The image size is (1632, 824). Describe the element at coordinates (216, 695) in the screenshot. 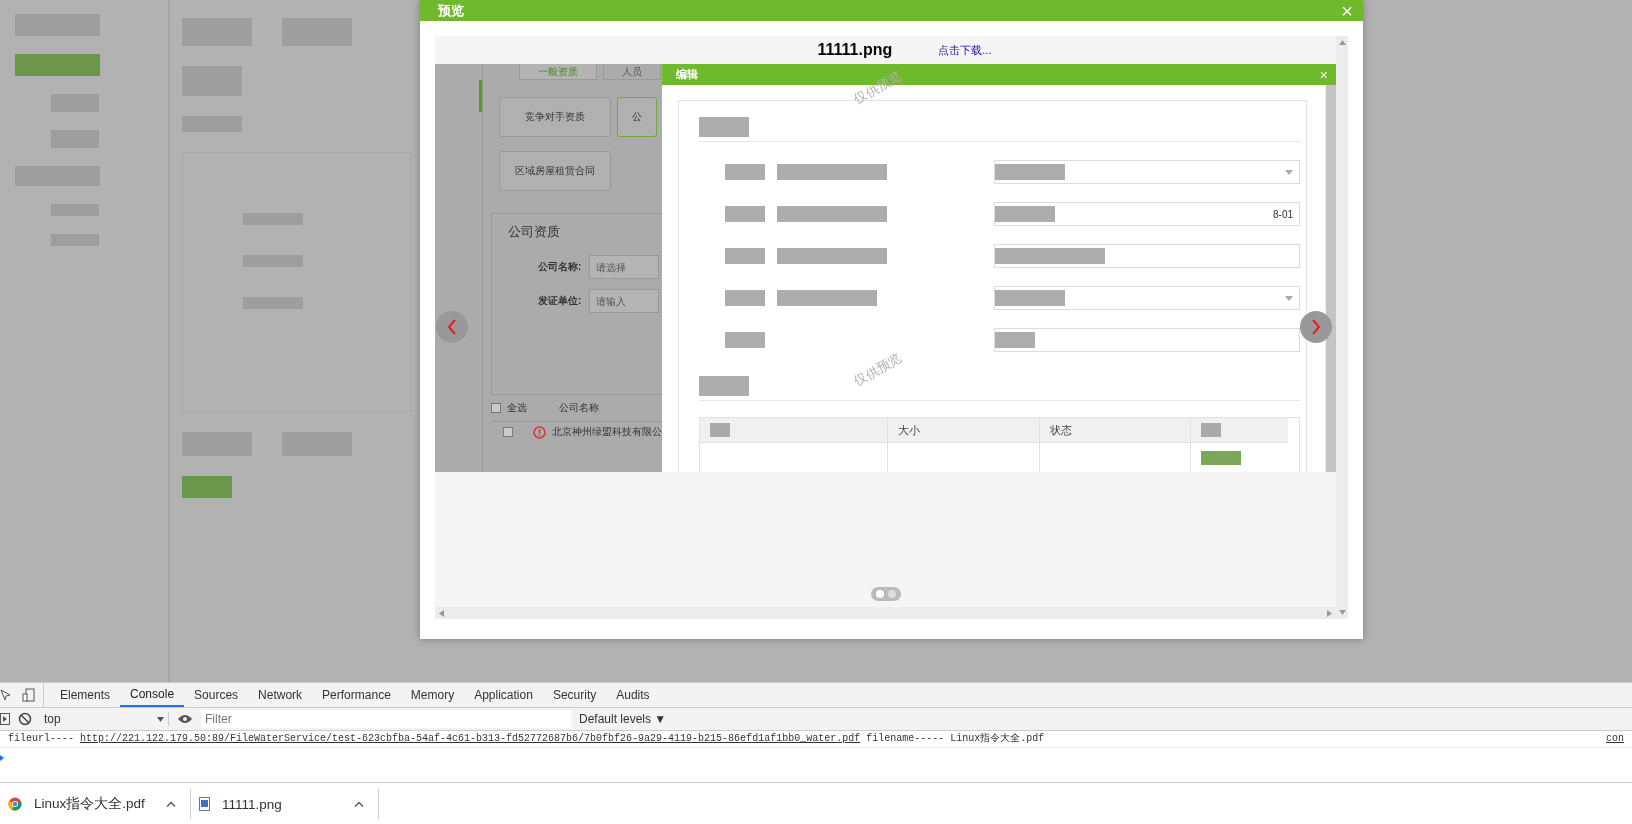

I see `devtools-tab: Sources` at that location.